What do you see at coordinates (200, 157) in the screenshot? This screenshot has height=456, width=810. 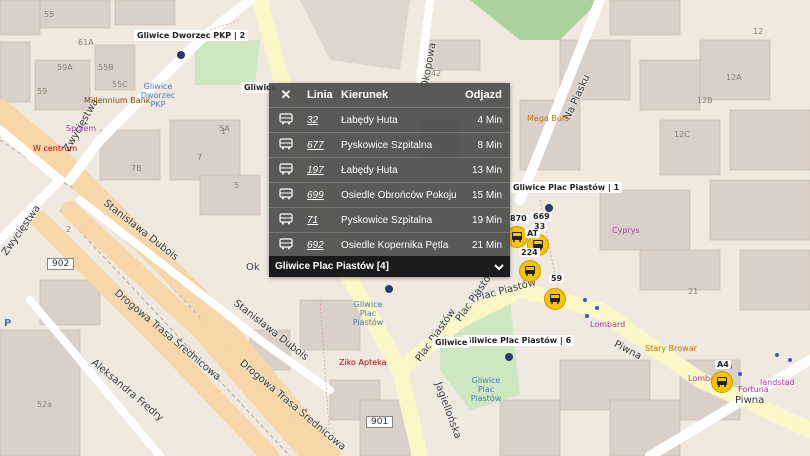 I see `house-number: 7` at bounding box center [200, 157].